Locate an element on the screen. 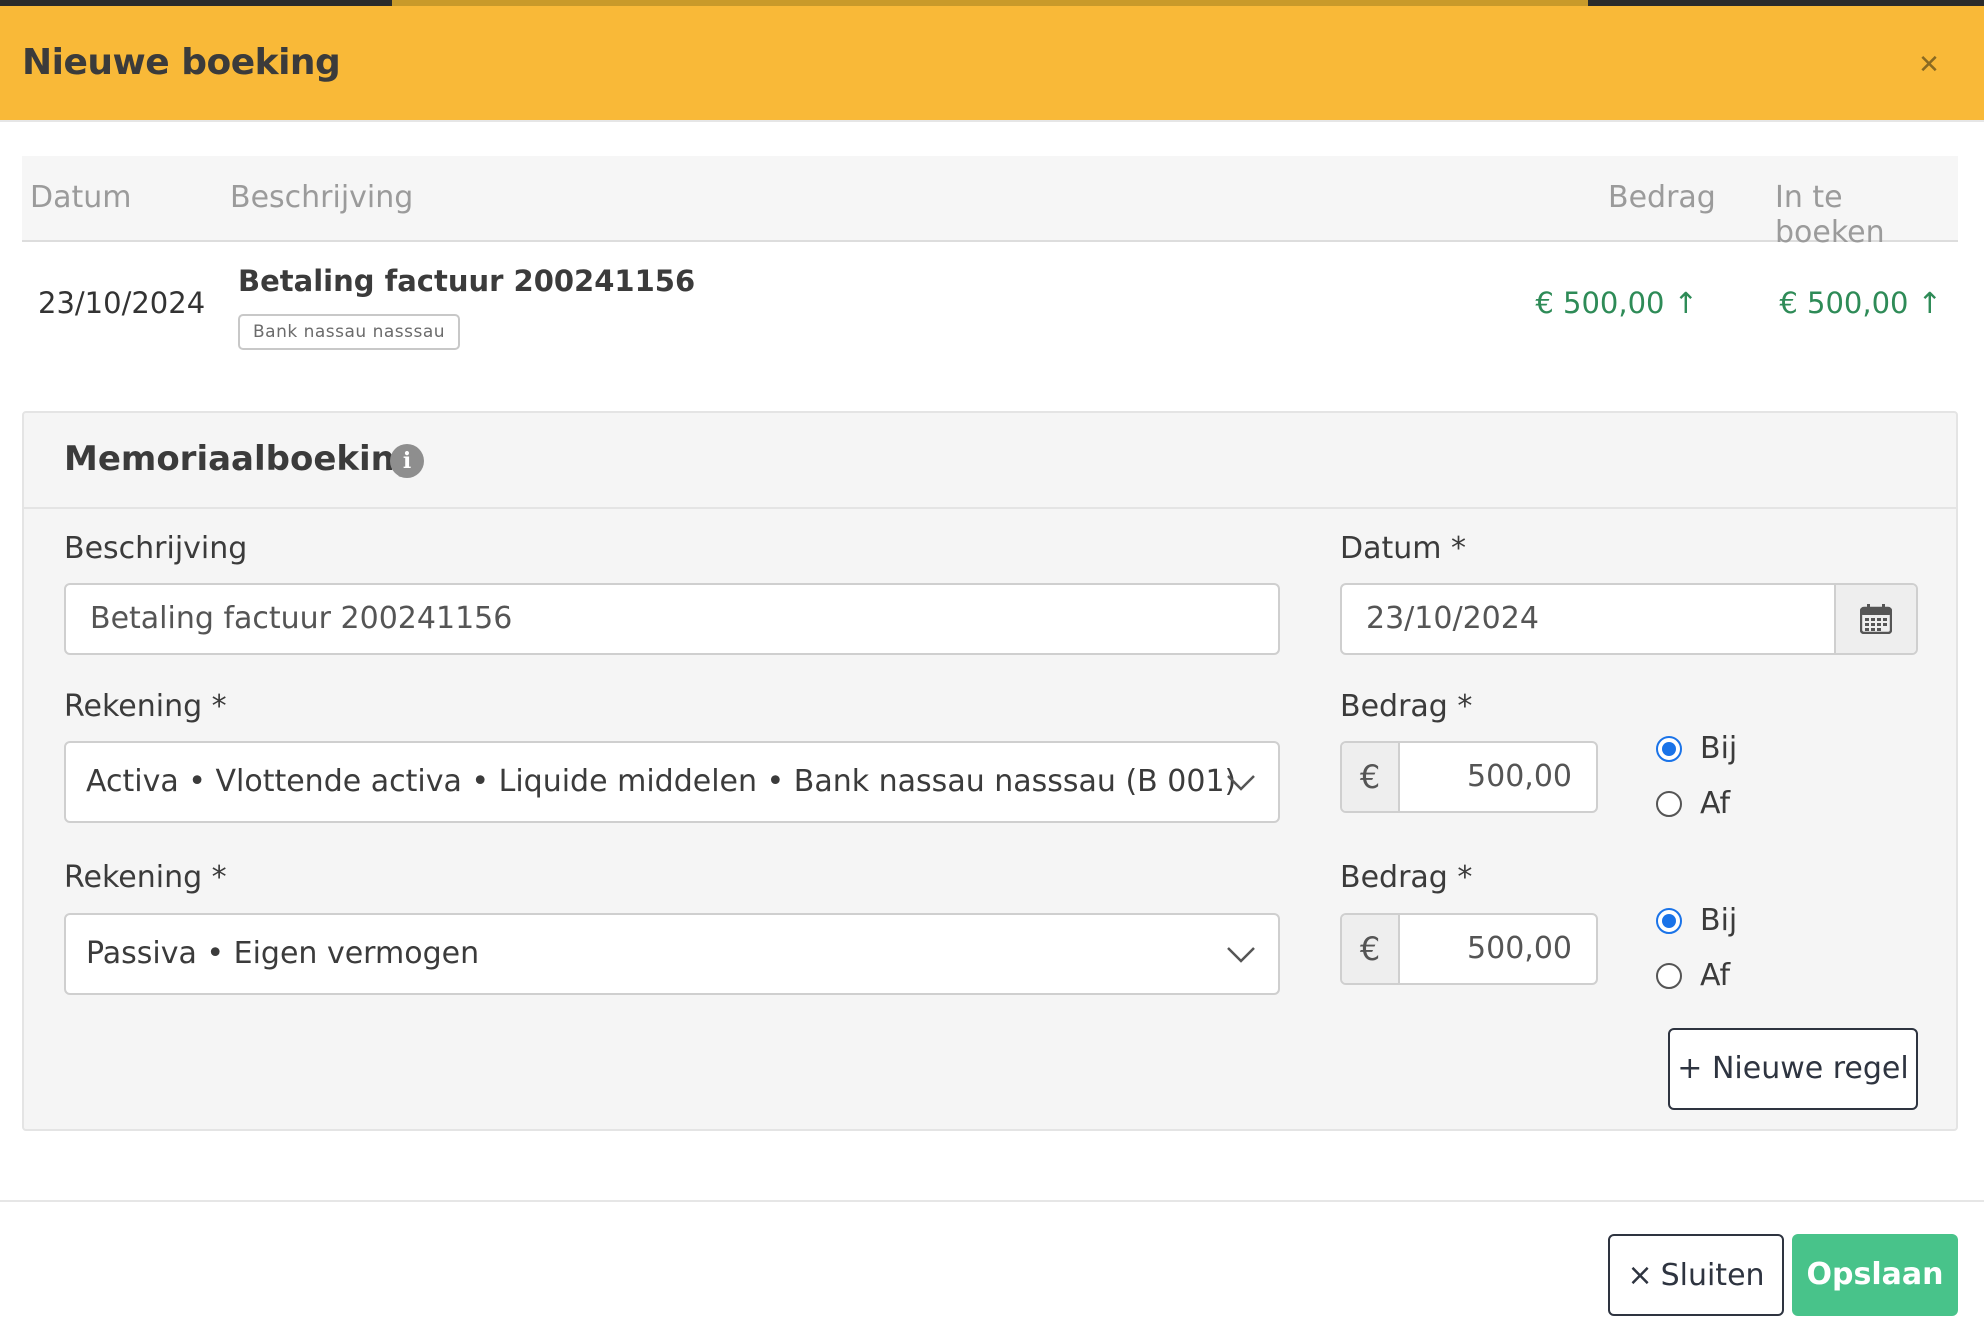 This screenshot has width=1984, height=1342. panel-header: Memoriaalboeking i is located at coordinates (990, 461).